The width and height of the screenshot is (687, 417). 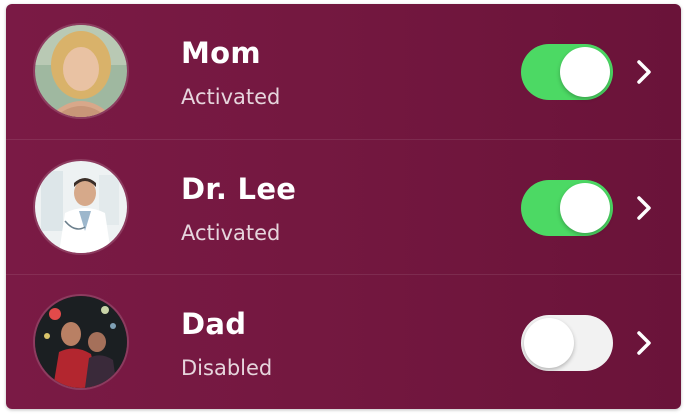 What do you see at coordinates (81, 71) in the screenshot?
I see `woman-portrait-icon` at bounding box center [81, 71].